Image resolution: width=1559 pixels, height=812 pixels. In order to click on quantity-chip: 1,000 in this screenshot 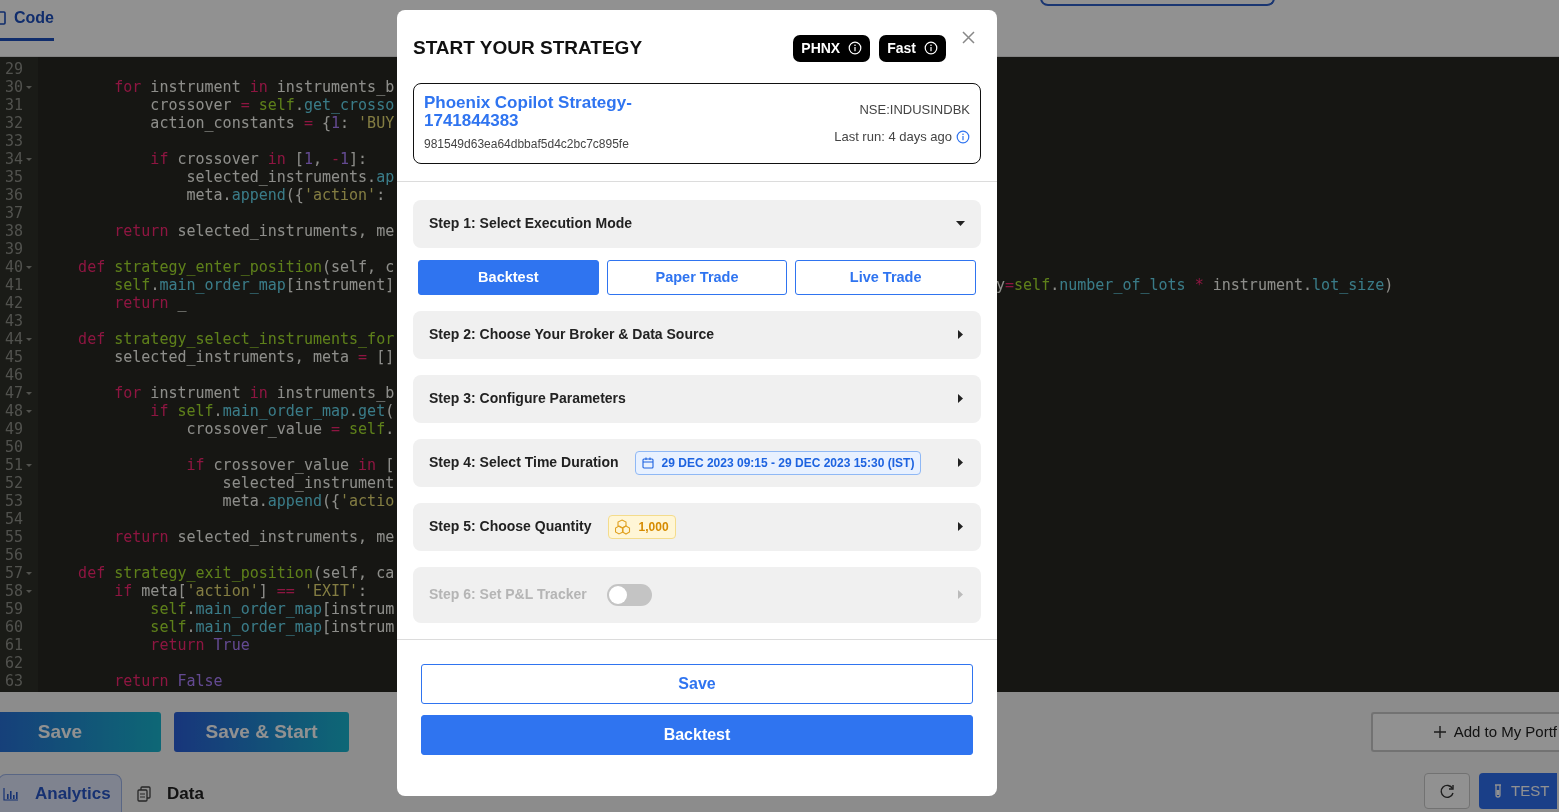, I will do `click(641, 526)`.